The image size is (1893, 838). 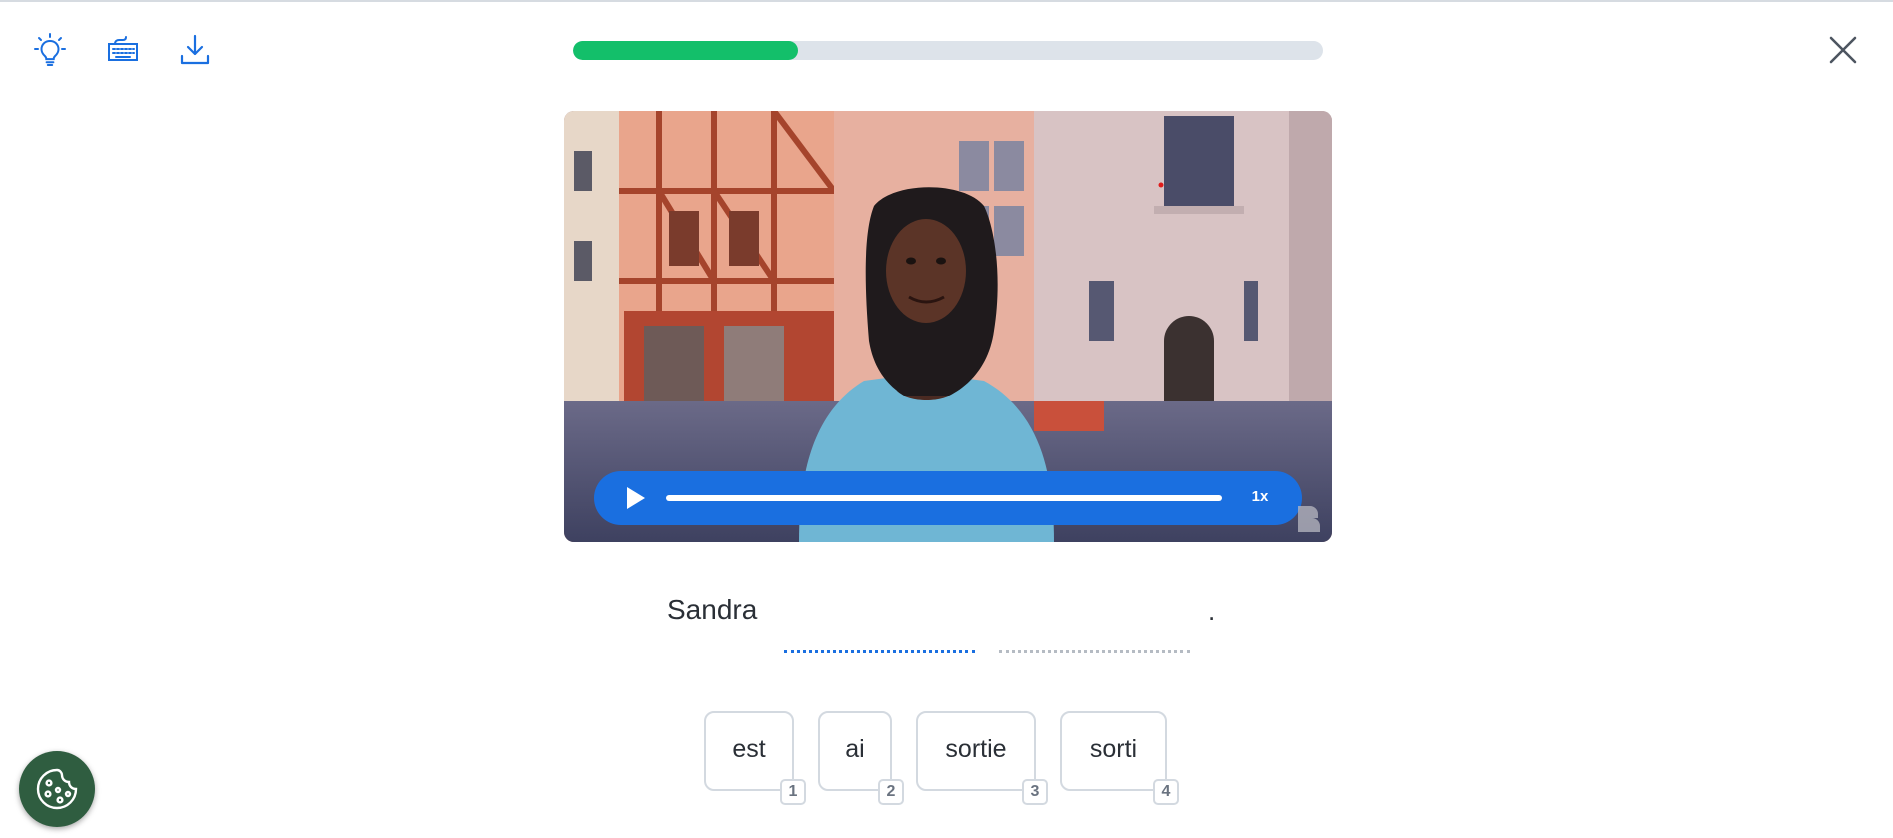 I want to click on playback-speed-button: 1x, so click(x=1260, y=498).